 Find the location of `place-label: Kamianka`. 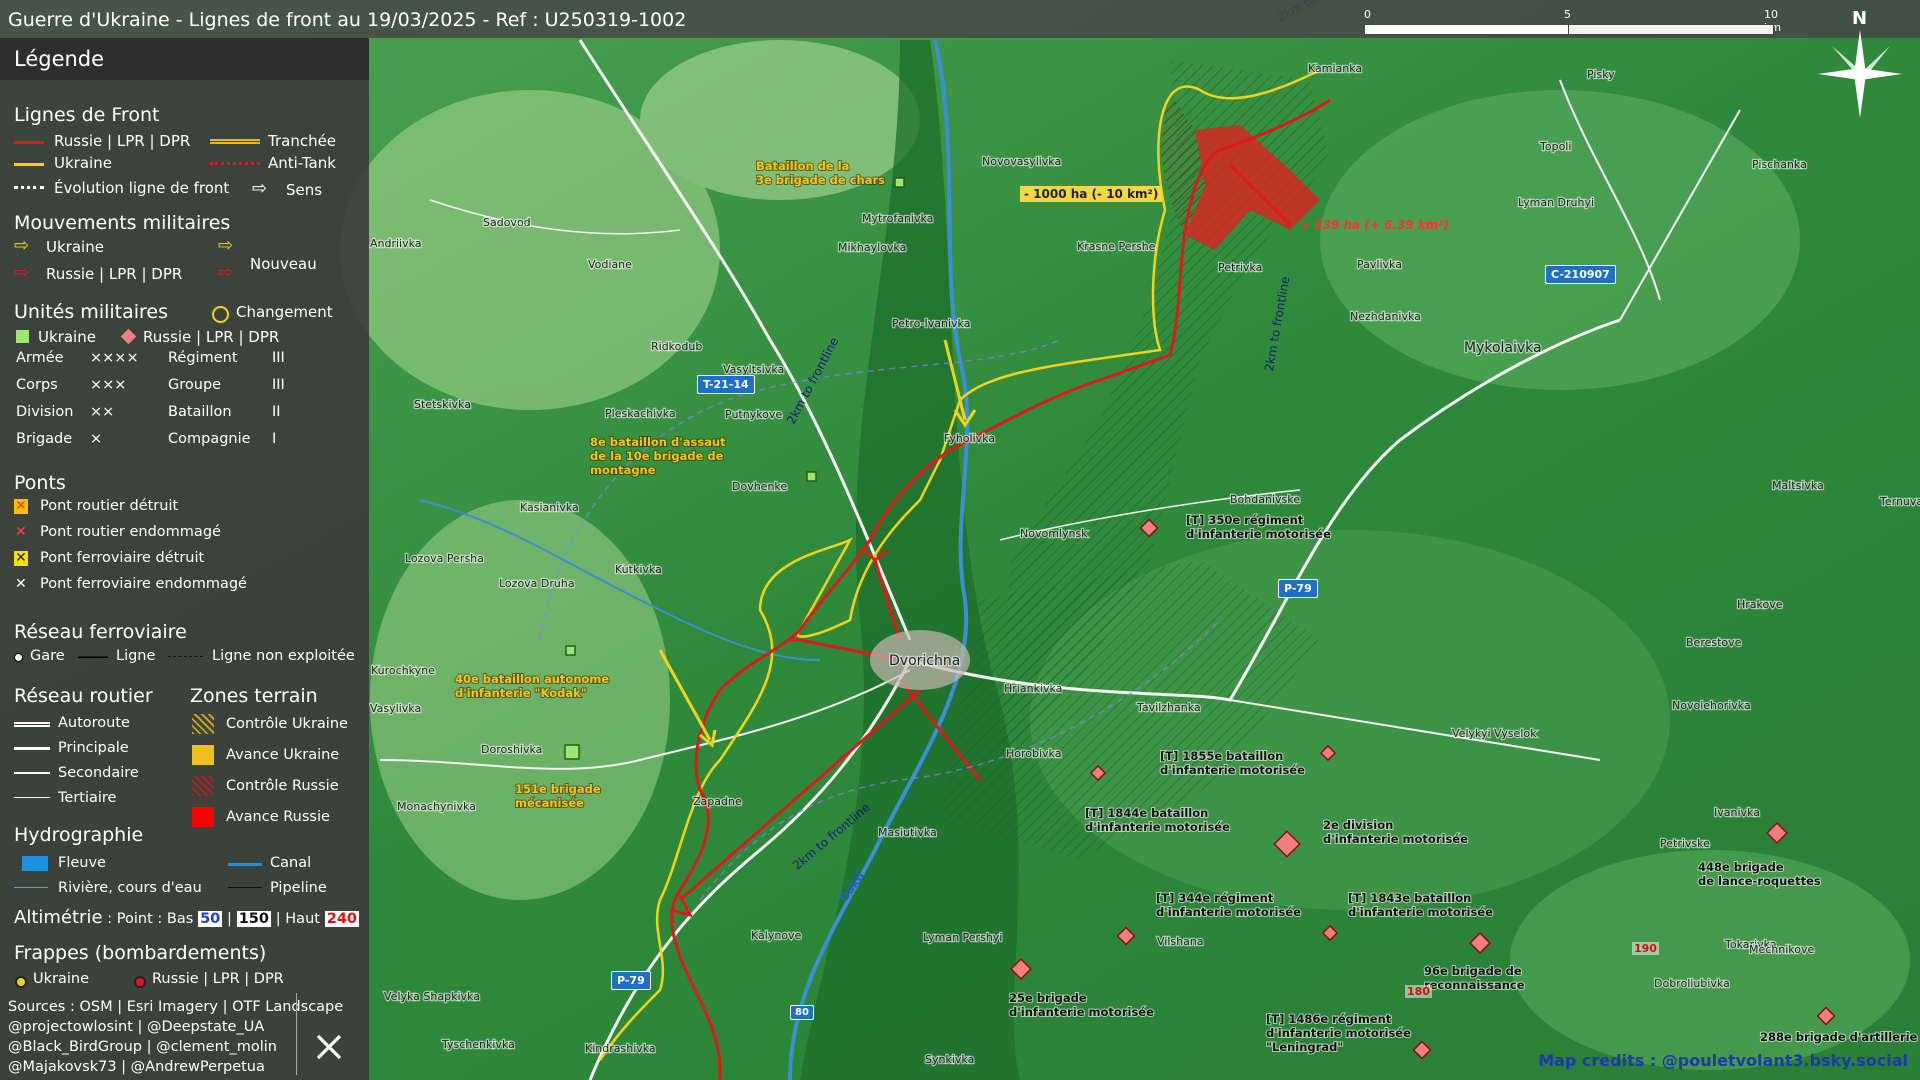

place-label: Kamianka is located at coordinates (1335, 68).